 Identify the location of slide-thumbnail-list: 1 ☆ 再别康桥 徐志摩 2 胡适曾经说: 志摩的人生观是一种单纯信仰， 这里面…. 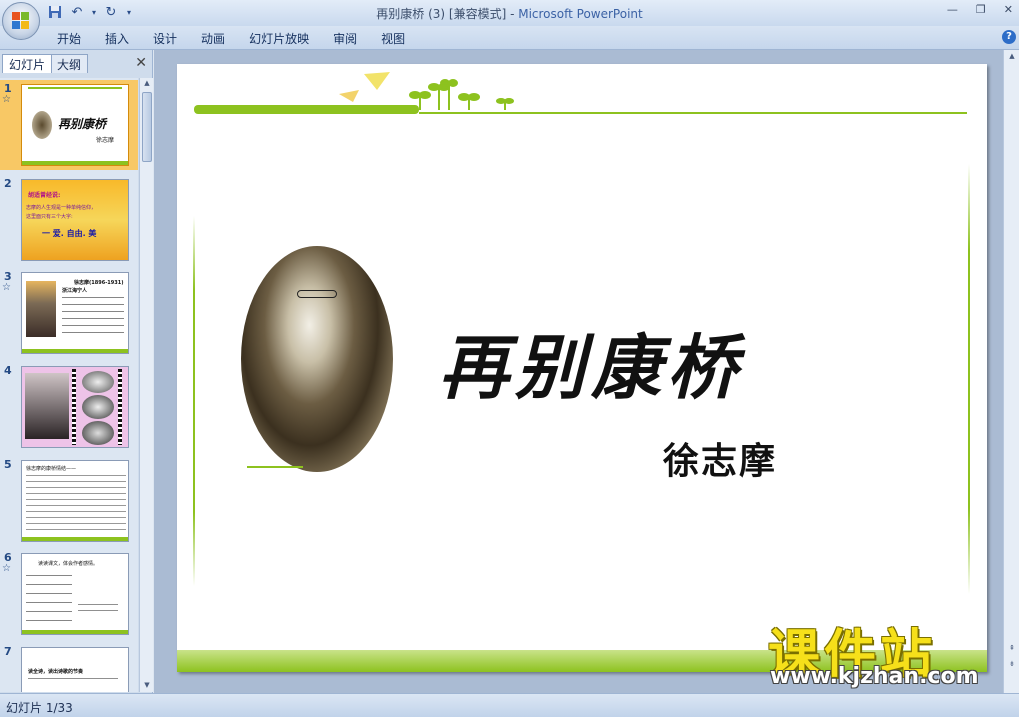
(69, 385).